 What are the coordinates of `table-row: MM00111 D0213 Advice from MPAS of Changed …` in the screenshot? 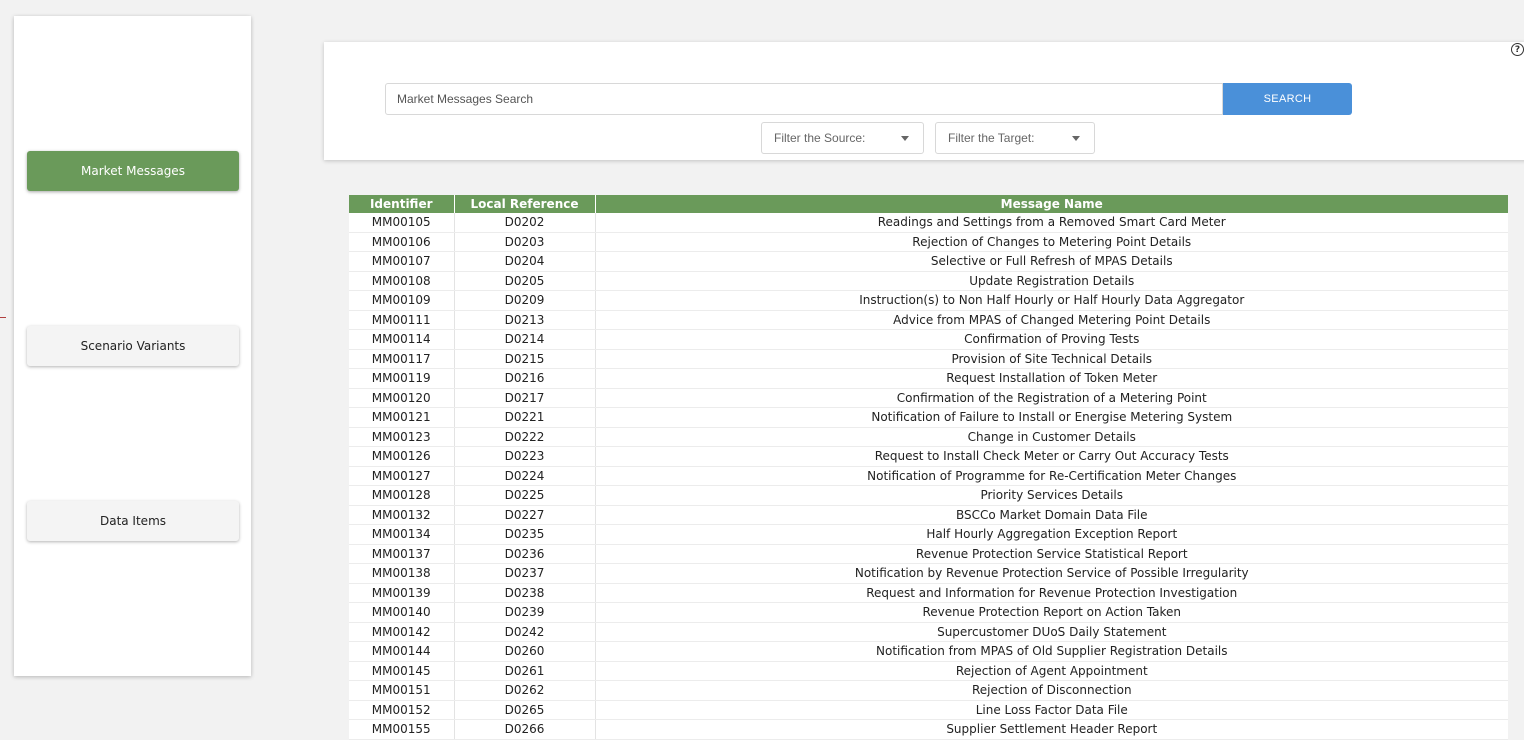 It's located at (928, 320).